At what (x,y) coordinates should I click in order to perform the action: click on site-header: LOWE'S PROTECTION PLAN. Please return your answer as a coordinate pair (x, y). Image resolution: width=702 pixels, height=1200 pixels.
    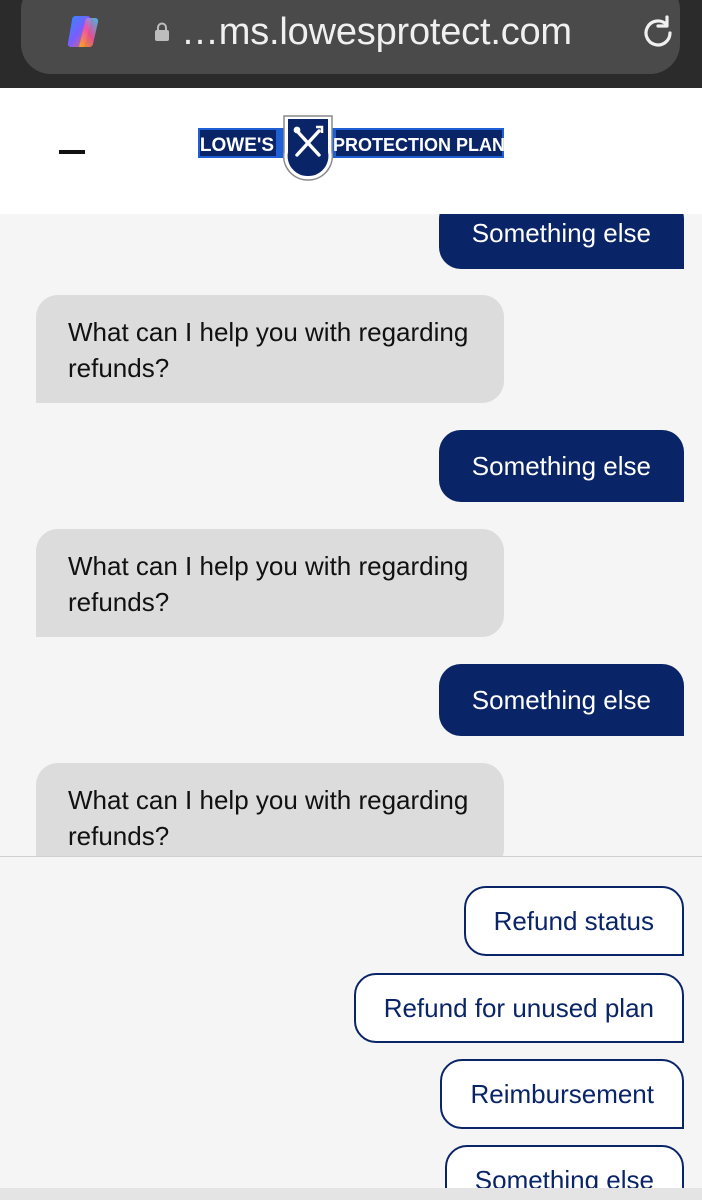
    Looking at the image, I should click on (351, 151).